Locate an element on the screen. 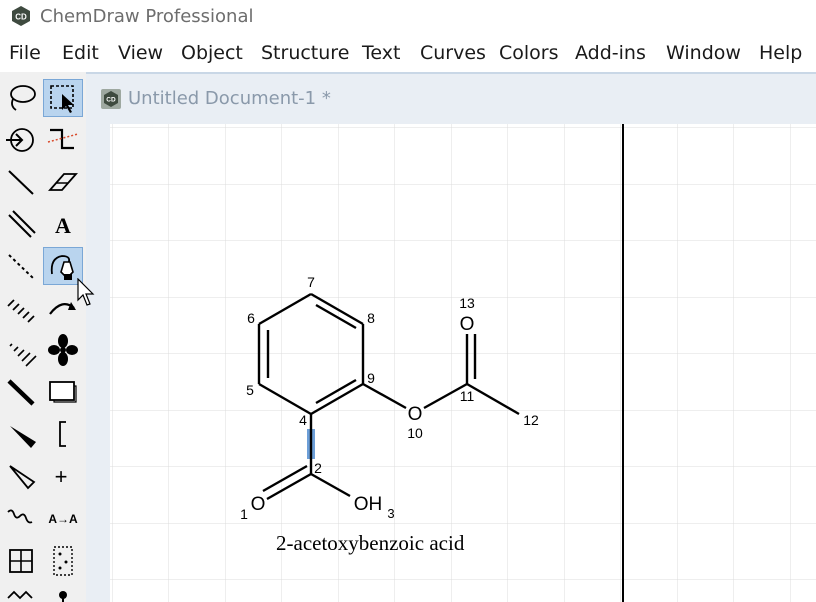 The width and height of the screenshot is (816, 602). atom-o-acetyl: O is located at coordinates (467, 324).